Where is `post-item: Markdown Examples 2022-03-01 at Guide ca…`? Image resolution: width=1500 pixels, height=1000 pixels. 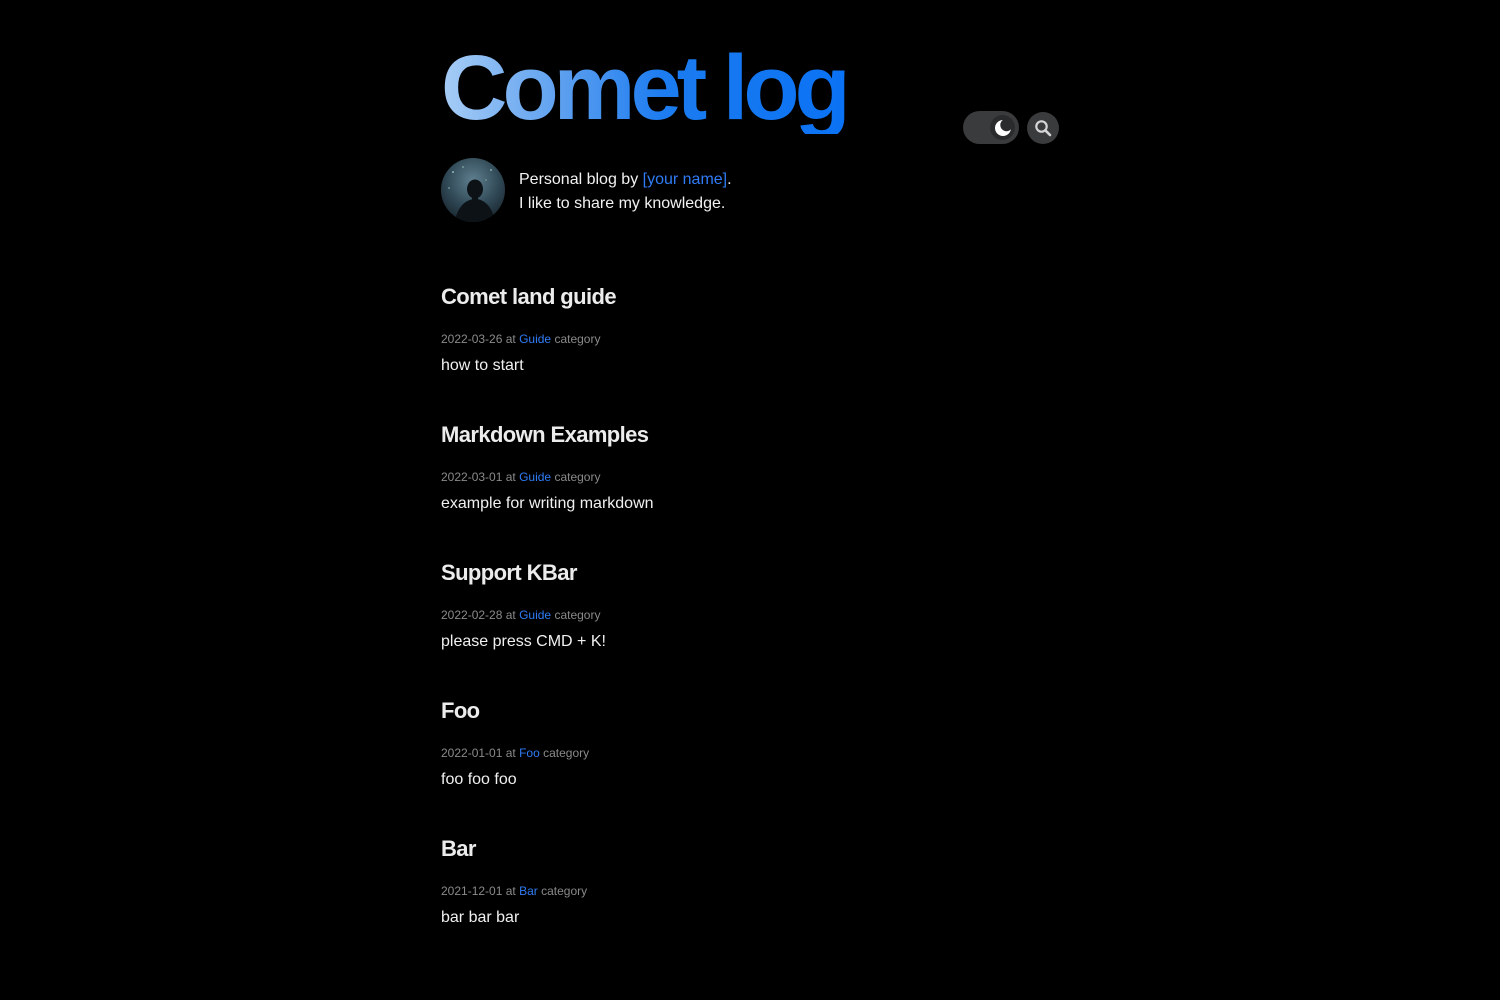
post-item: Markdown Examples 2022-03-01 at Guide ca… is located at coordinates (751, 489).